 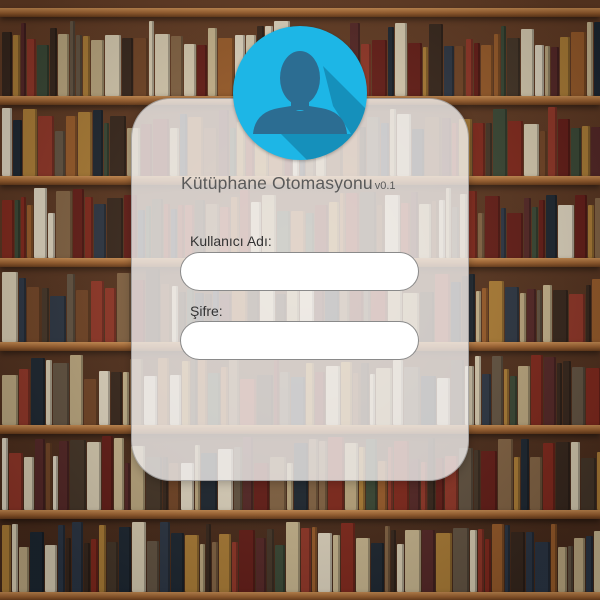 I want to click on user-silhouette-icon, so click(x=310, y=105).